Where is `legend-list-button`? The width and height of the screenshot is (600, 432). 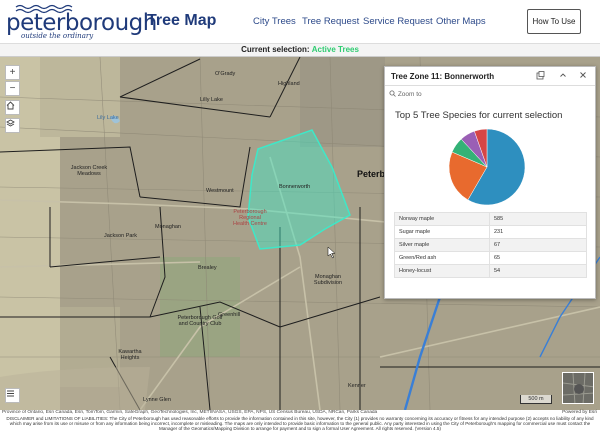
legend-list-button is located at coordinates (12, 395).